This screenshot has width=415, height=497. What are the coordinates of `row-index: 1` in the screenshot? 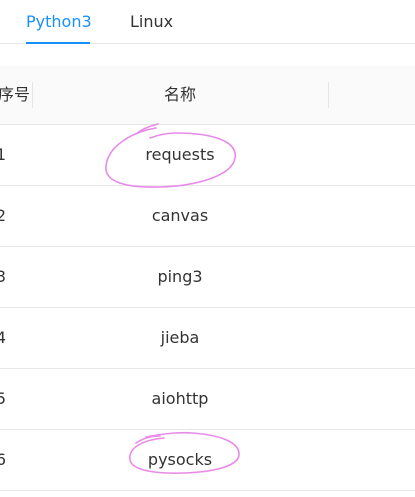 It's located at (3, 154).